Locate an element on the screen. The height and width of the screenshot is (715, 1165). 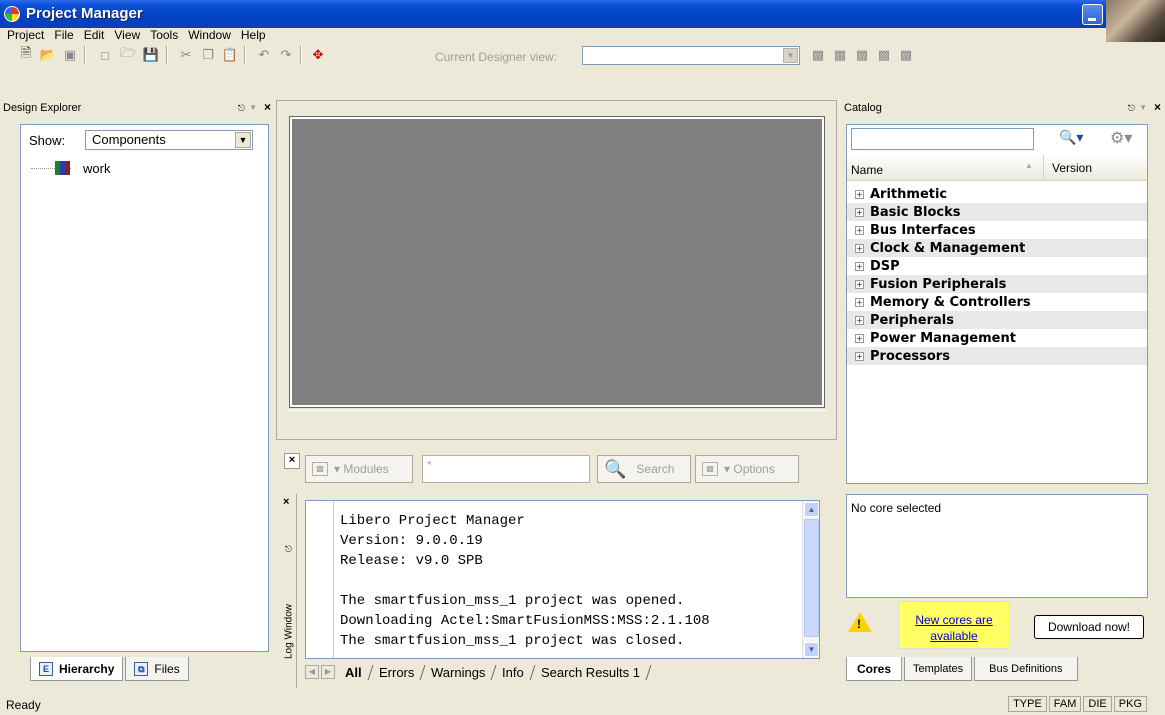
tab-log-info: Info is located at coordinates (514, 672).